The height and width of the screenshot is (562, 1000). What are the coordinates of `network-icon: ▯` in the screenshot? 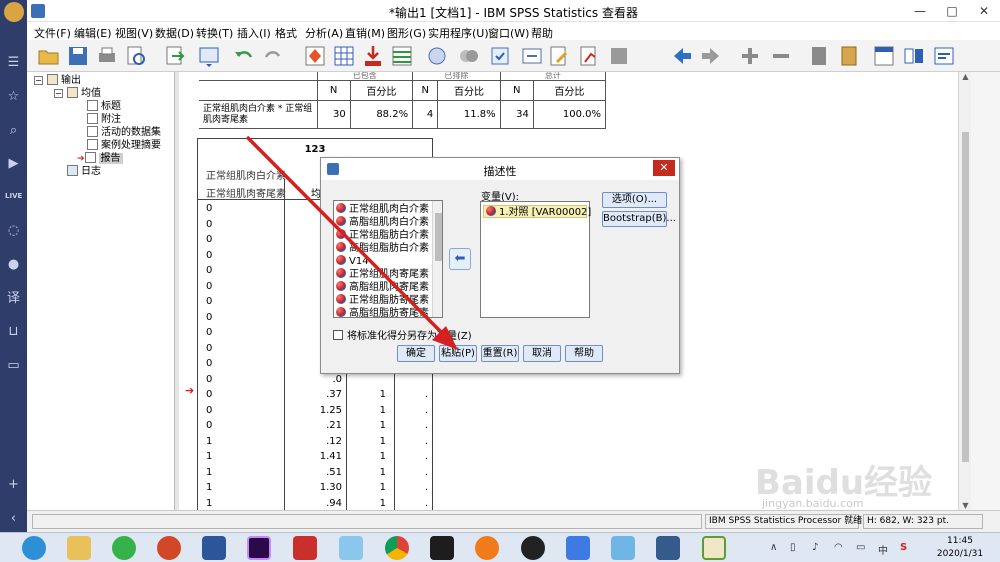 It's located at (793, 547).